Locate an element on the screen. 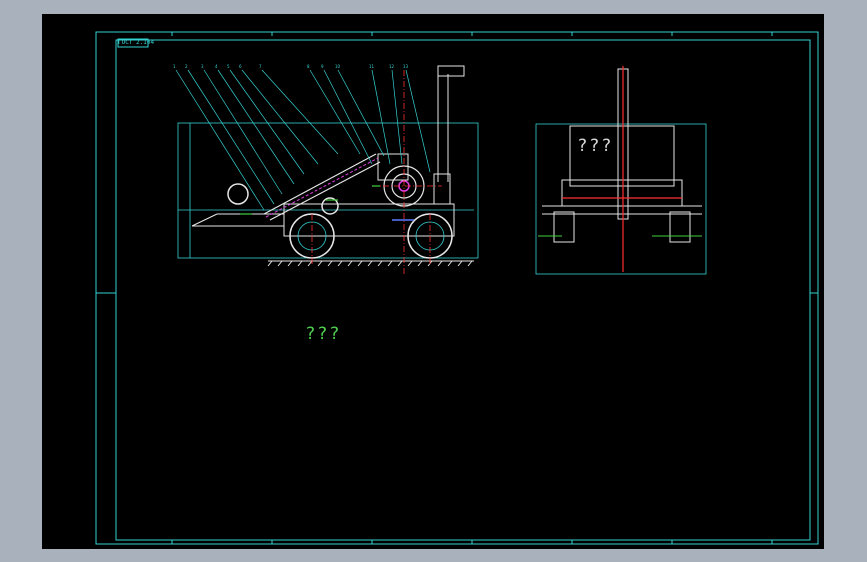 The height and width of the screenshot is (562, 867). side-view: 123 456 789 10 11 12 13 is located at coordinates (326, 170).